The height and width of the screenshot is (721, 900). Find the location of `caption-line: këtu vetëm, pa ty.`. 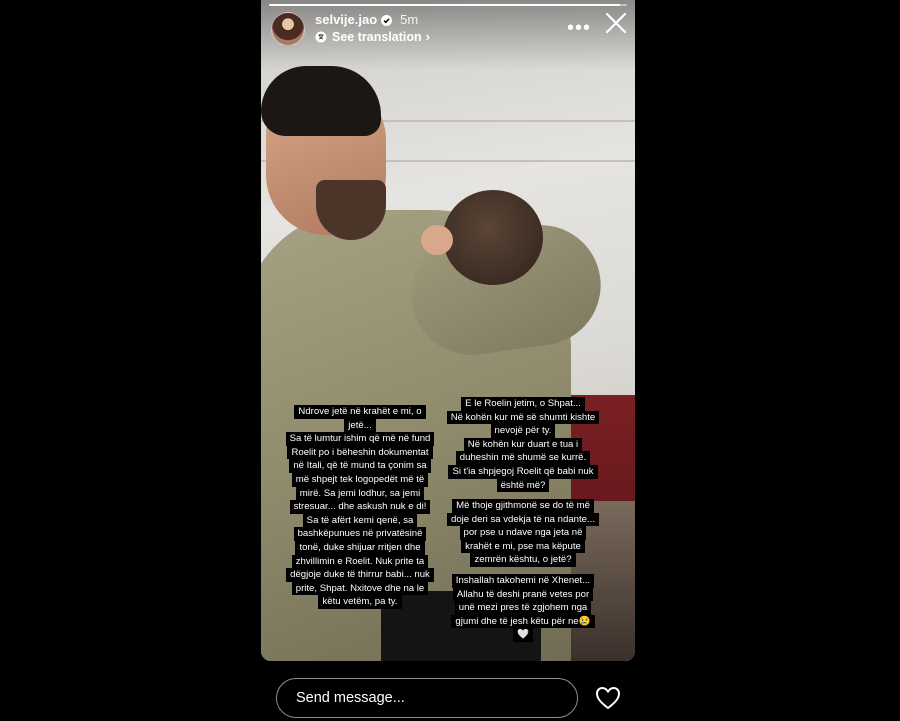

caption-line: këtu vetëm, pa ty. is located at coordinates (360, 602).